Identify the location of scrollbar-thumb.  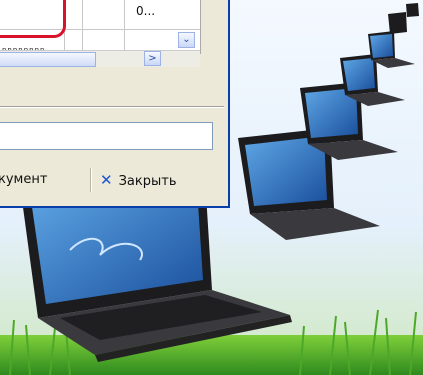
(48, 59).